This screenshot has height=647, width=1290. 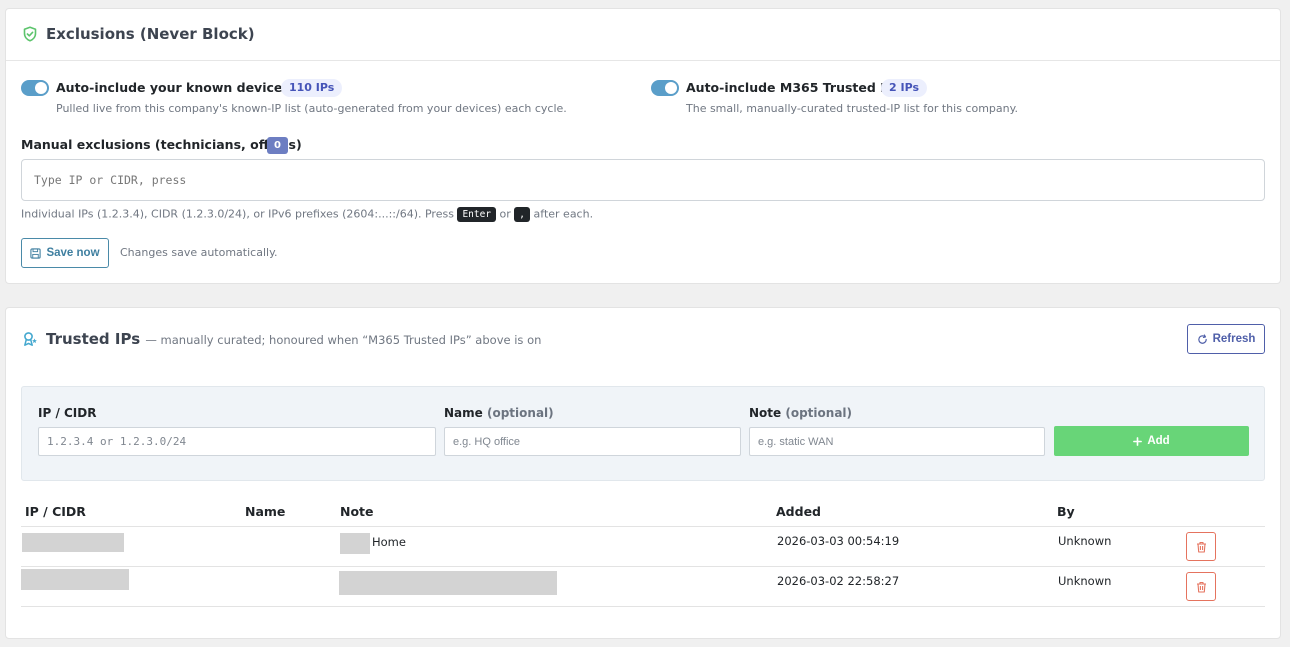 What do you see at coordinates (794, 87) in the screenshot?
I see `m365-trusted-label: Auto-include M365 Trusted IPs` at bounding box center [794, 87].